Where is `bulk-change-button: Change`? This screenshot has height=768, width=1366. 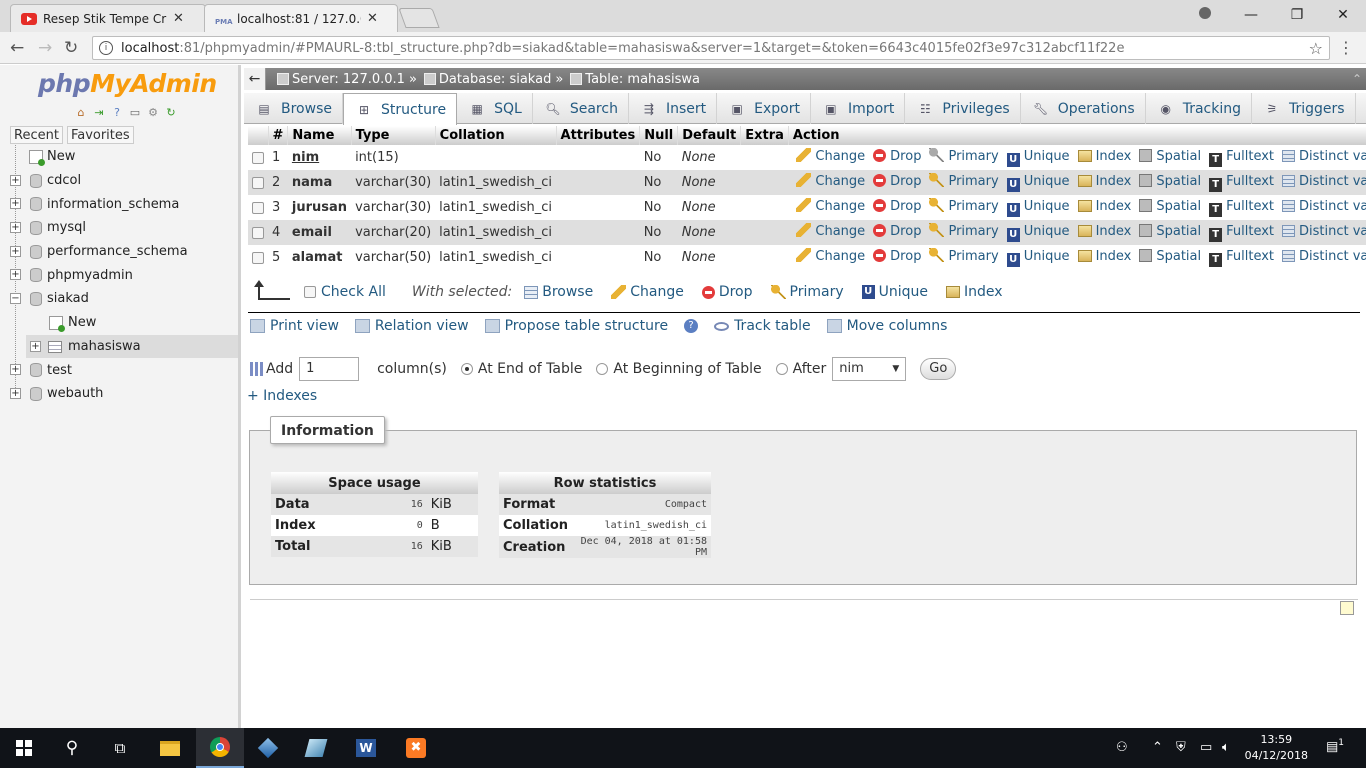
bulk-change-button: Change is located at coordinates (645, 292).